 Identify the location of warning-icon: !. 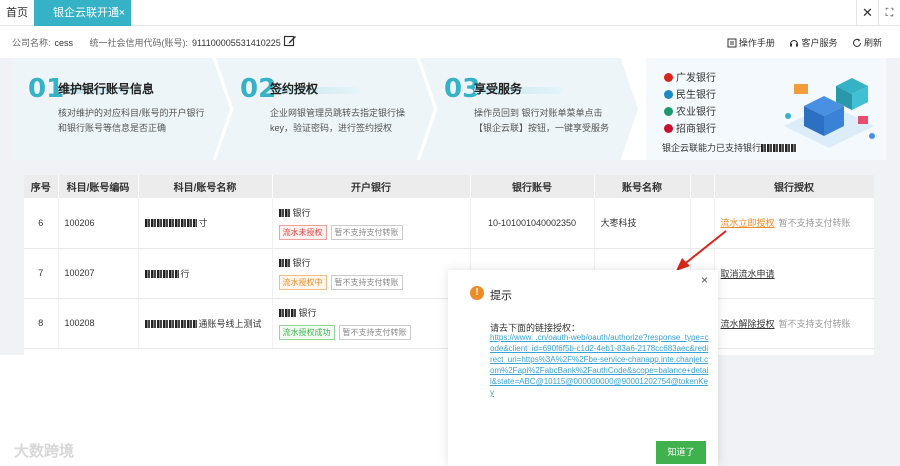
(477, 293).